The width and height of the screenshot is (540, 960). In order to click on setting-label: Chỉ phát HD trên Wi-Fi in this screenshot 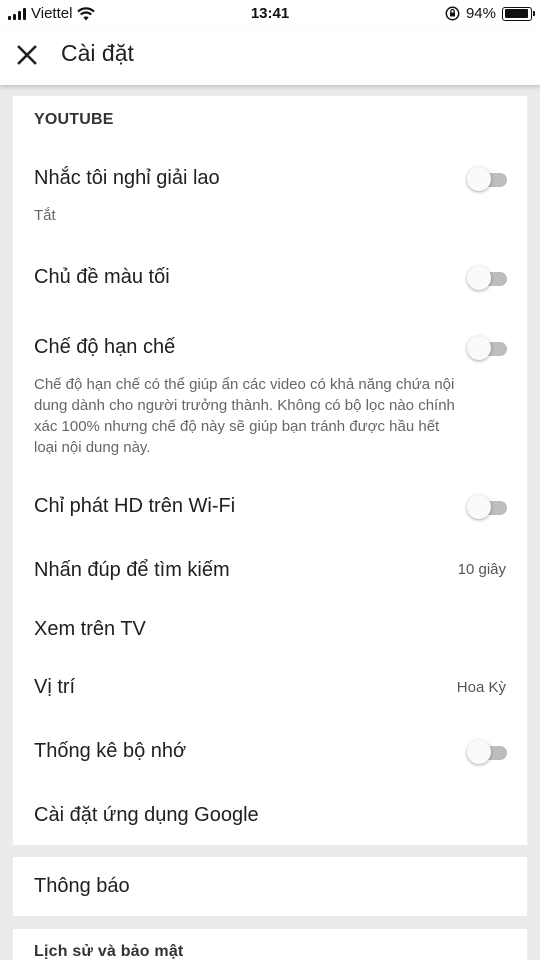, I will do `click(135, 506)`.